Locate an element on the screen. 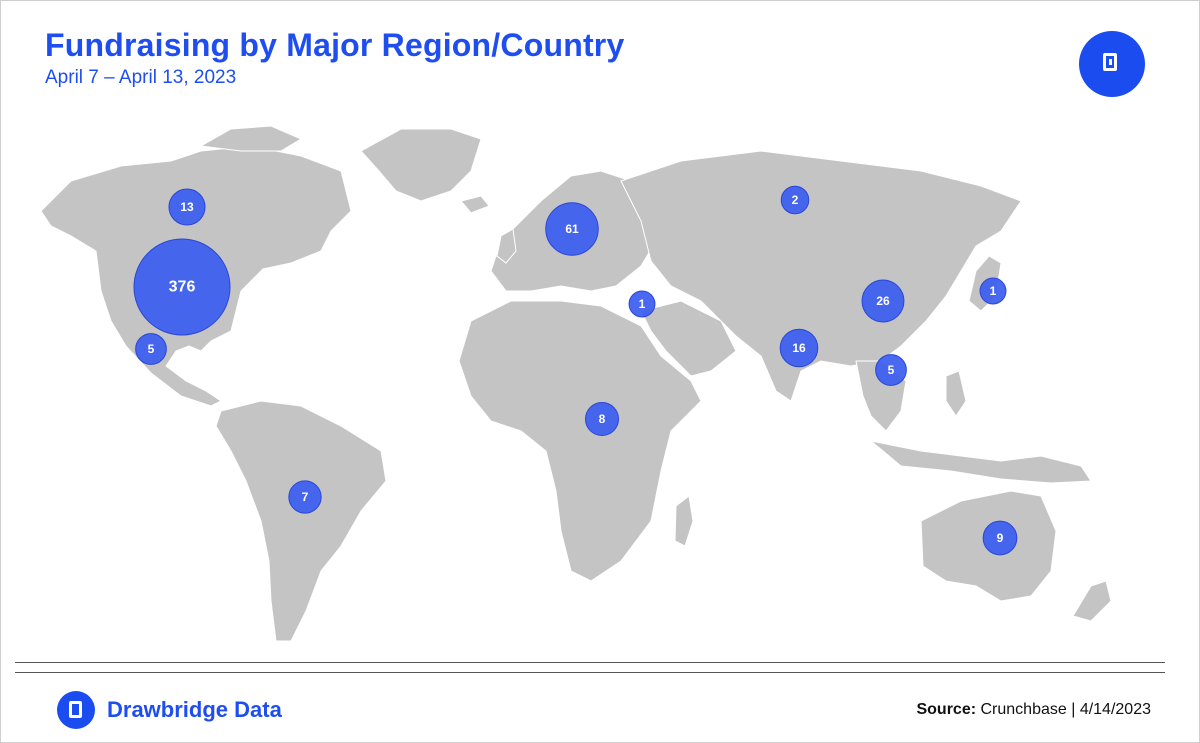 The image size is (1200, 743). bubble-value-label: 16 is located at coordinates (799, 348).